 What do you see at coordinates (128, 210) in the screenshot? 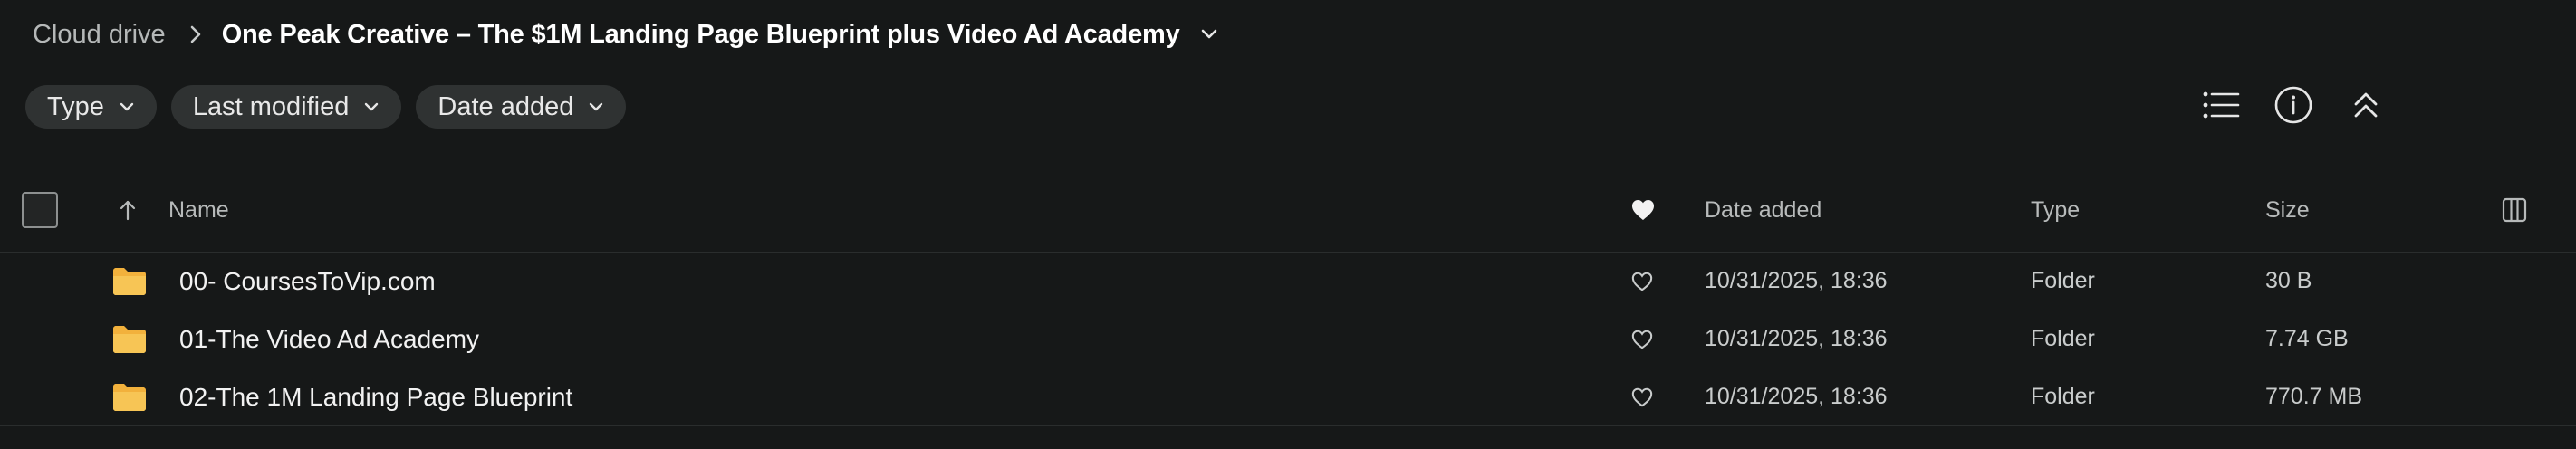
I see `sort-ascending-icon` at bounding box center [128, 210].